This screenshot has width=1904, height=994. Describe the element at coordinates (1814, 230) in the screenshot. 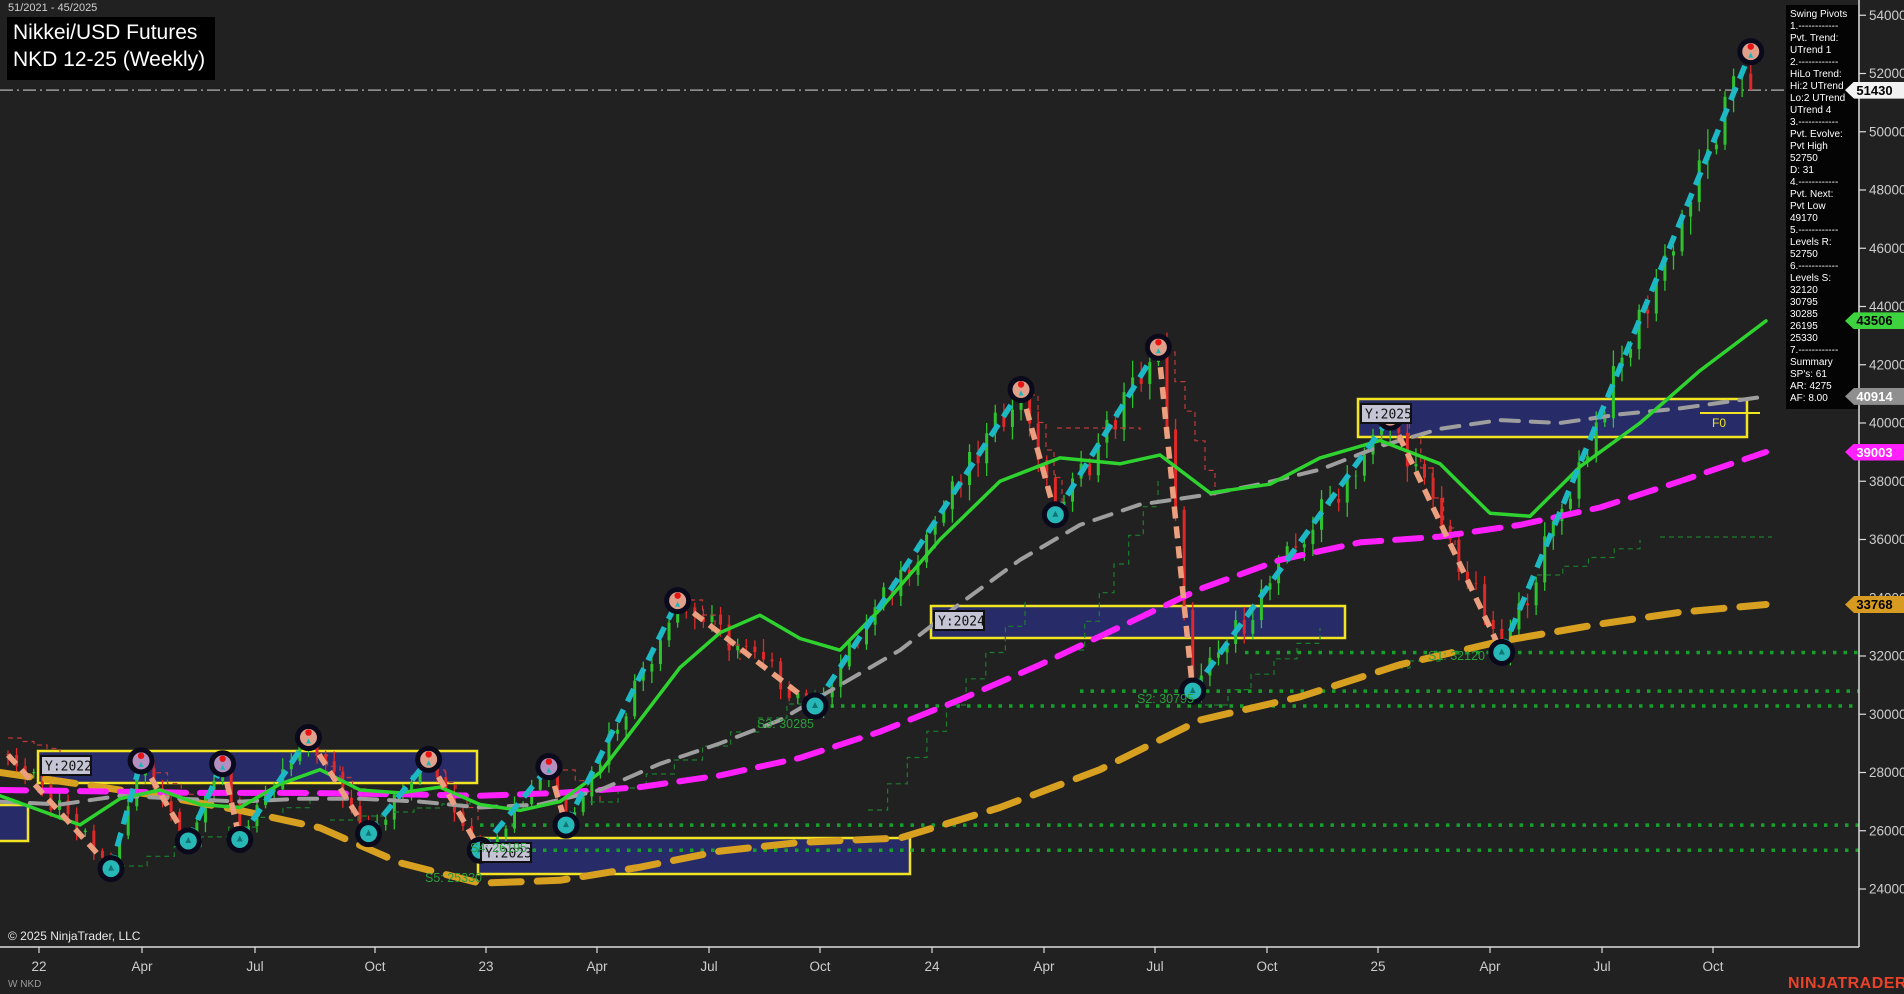

I see `side-panel-line: 5.------------` at that location.